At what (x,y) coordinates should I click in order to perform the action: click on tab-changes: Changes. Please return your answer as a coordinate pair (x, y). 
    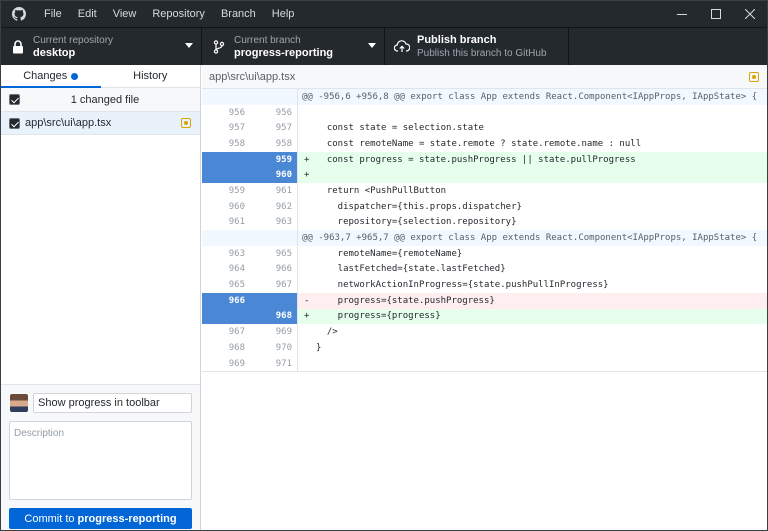
    Looking at the image, I should click on (51, 76).